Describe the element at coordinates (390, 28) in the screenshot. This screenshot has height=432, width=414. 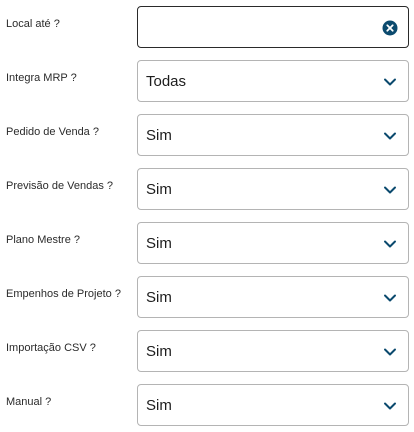
I see `clear-icon` at that location.